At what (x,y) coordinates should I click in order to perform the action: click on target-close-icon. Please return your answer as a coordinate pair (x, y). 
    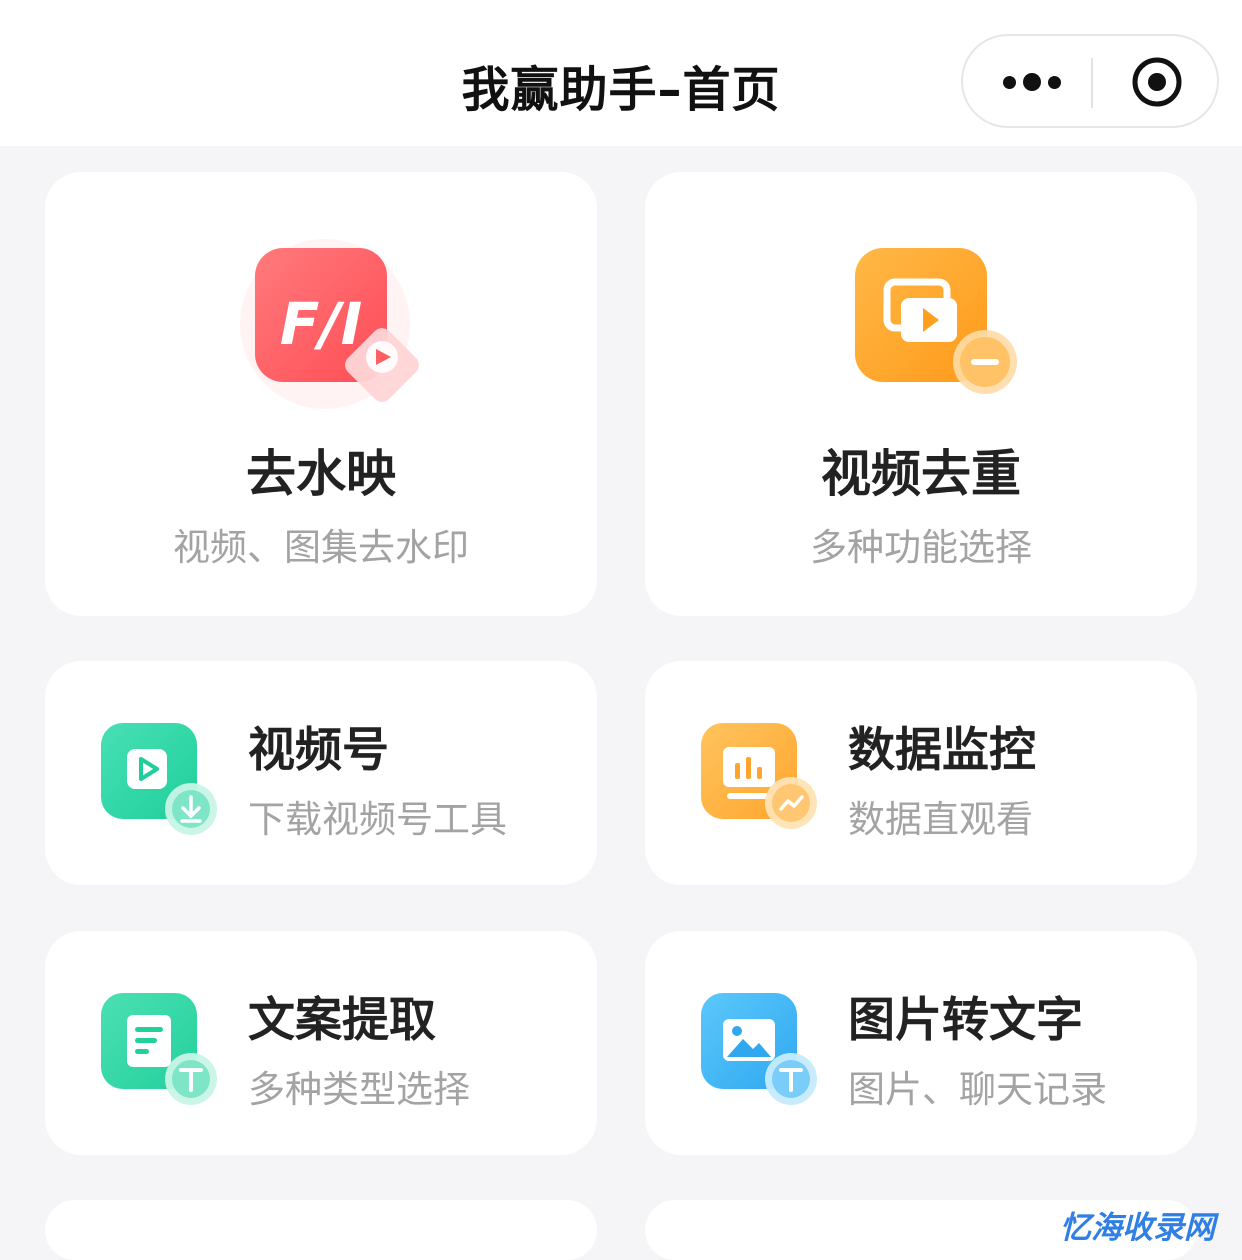
    Looking at the image, I should click on (1157, 82).